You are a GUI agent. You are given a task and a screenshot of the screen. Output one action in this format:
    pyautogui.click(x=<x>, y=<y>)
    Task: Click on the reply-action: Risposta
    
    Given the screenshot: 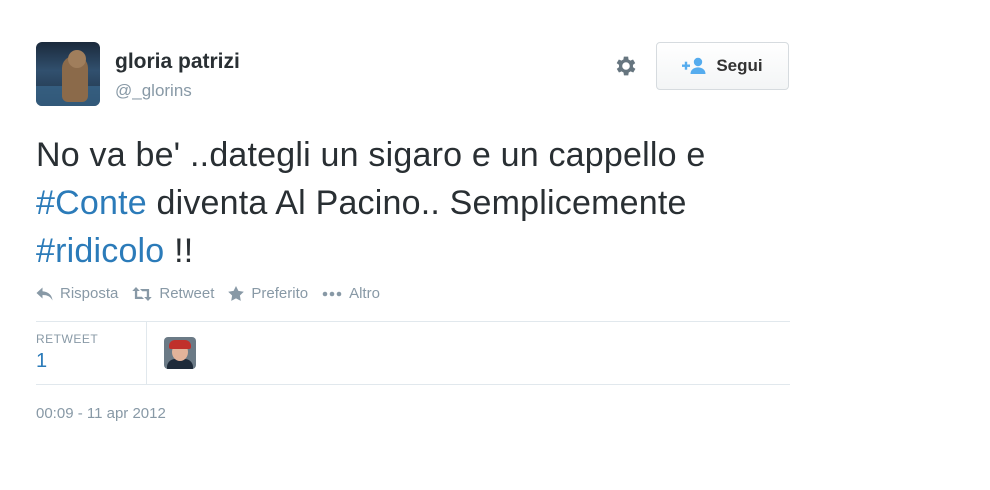 What is the action you would take?
    pyautogui.click(x=77, y=293)
    